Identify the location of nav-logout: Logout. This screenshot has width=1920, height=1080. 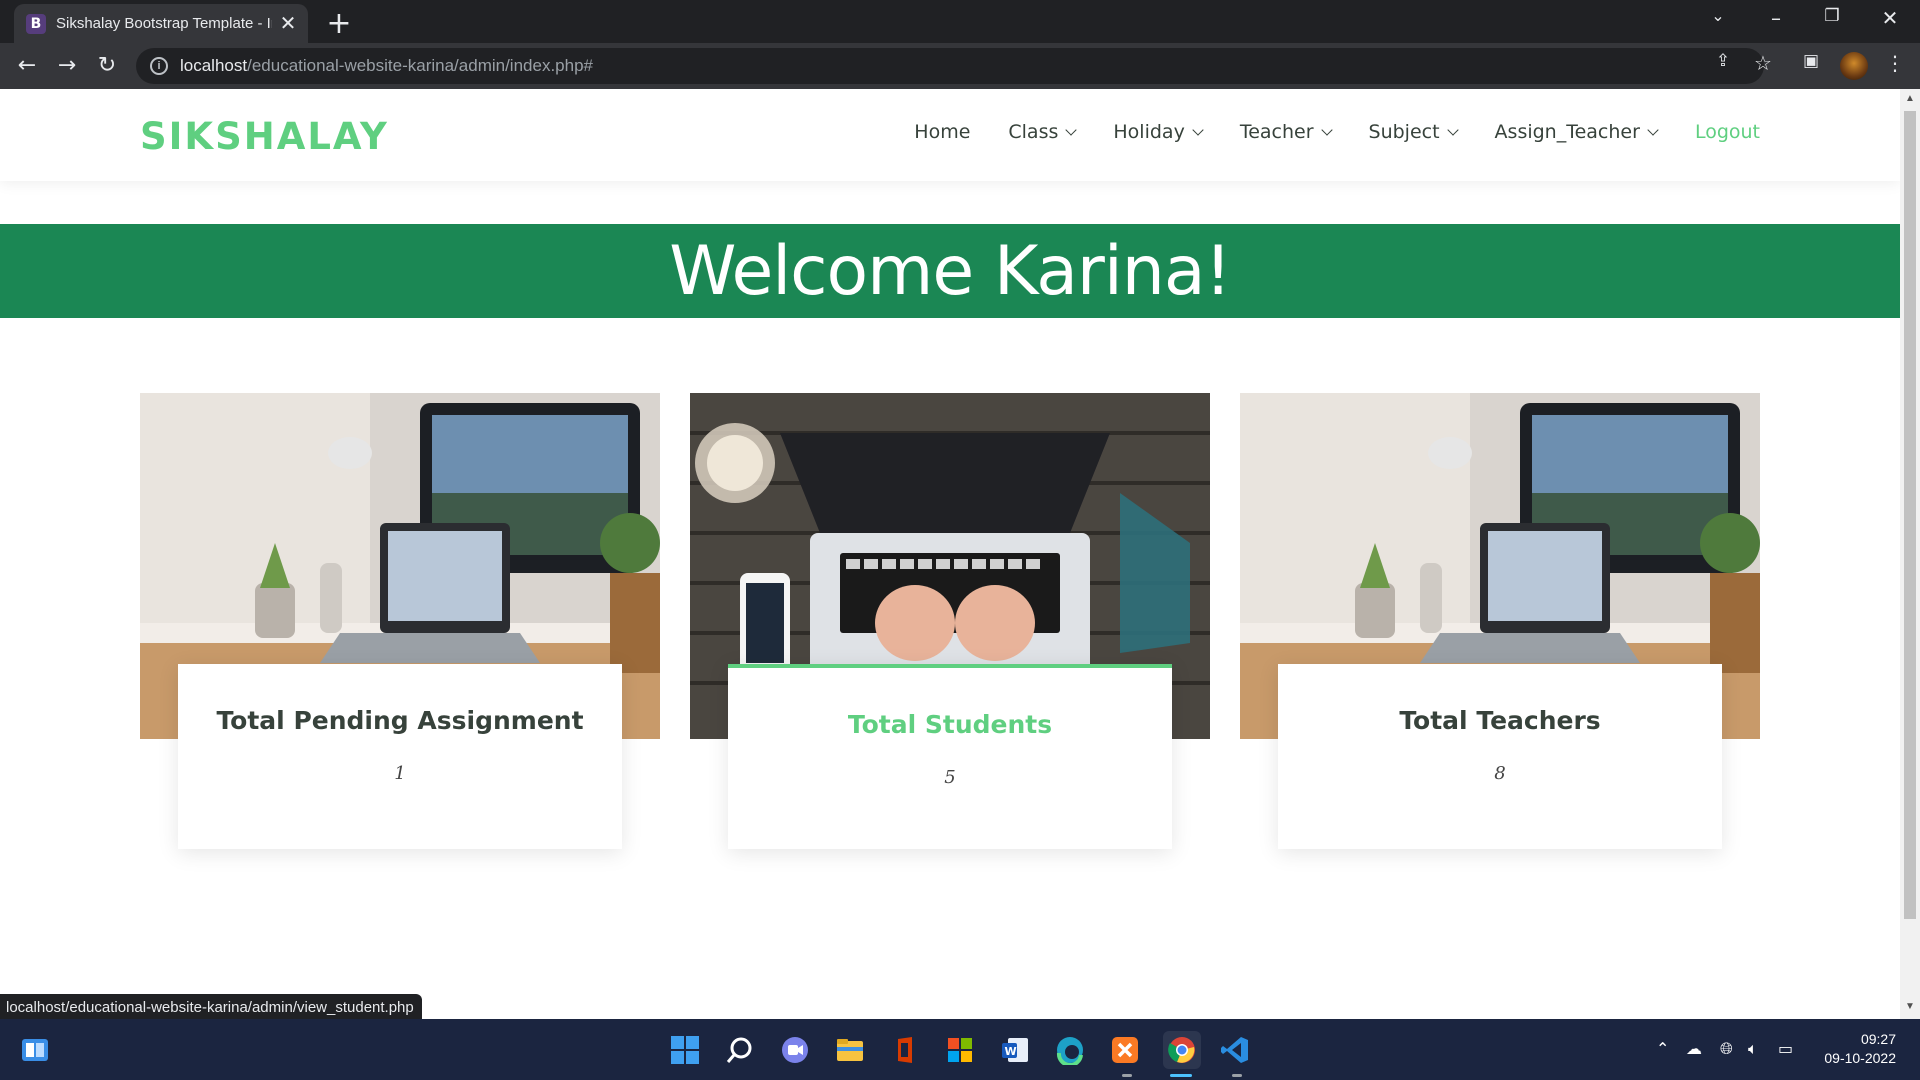
(1727, 132).